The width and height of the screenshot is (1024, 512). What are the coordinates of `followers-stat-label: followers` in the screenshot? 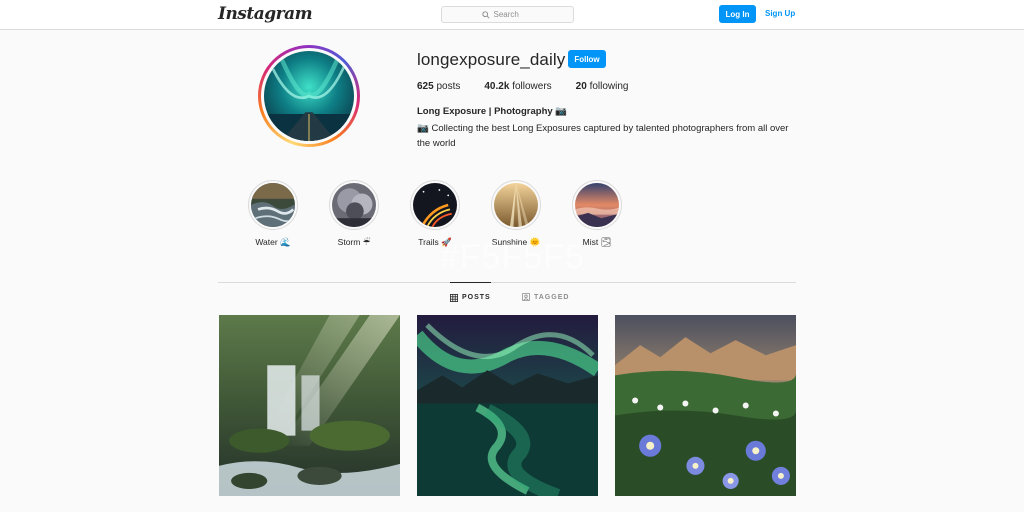 It's located at (532, 86).